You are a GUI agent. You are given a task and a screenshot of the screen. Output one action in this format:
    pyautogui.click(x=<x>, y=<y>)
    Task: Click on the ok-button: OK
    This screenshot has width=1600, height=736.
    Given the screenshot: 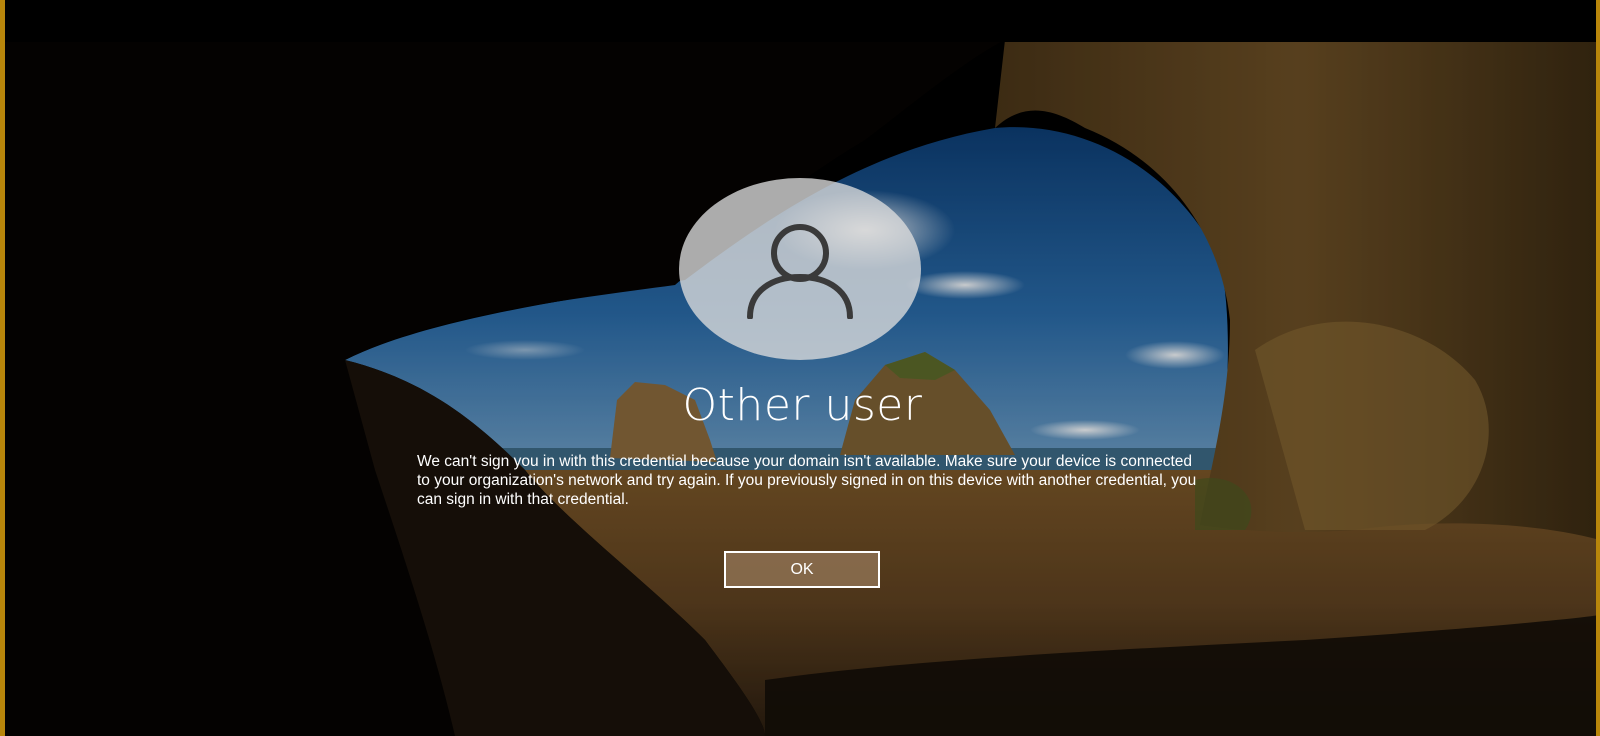 What is the action you would take?
    pyautogui.click(x=802, y=569)
    